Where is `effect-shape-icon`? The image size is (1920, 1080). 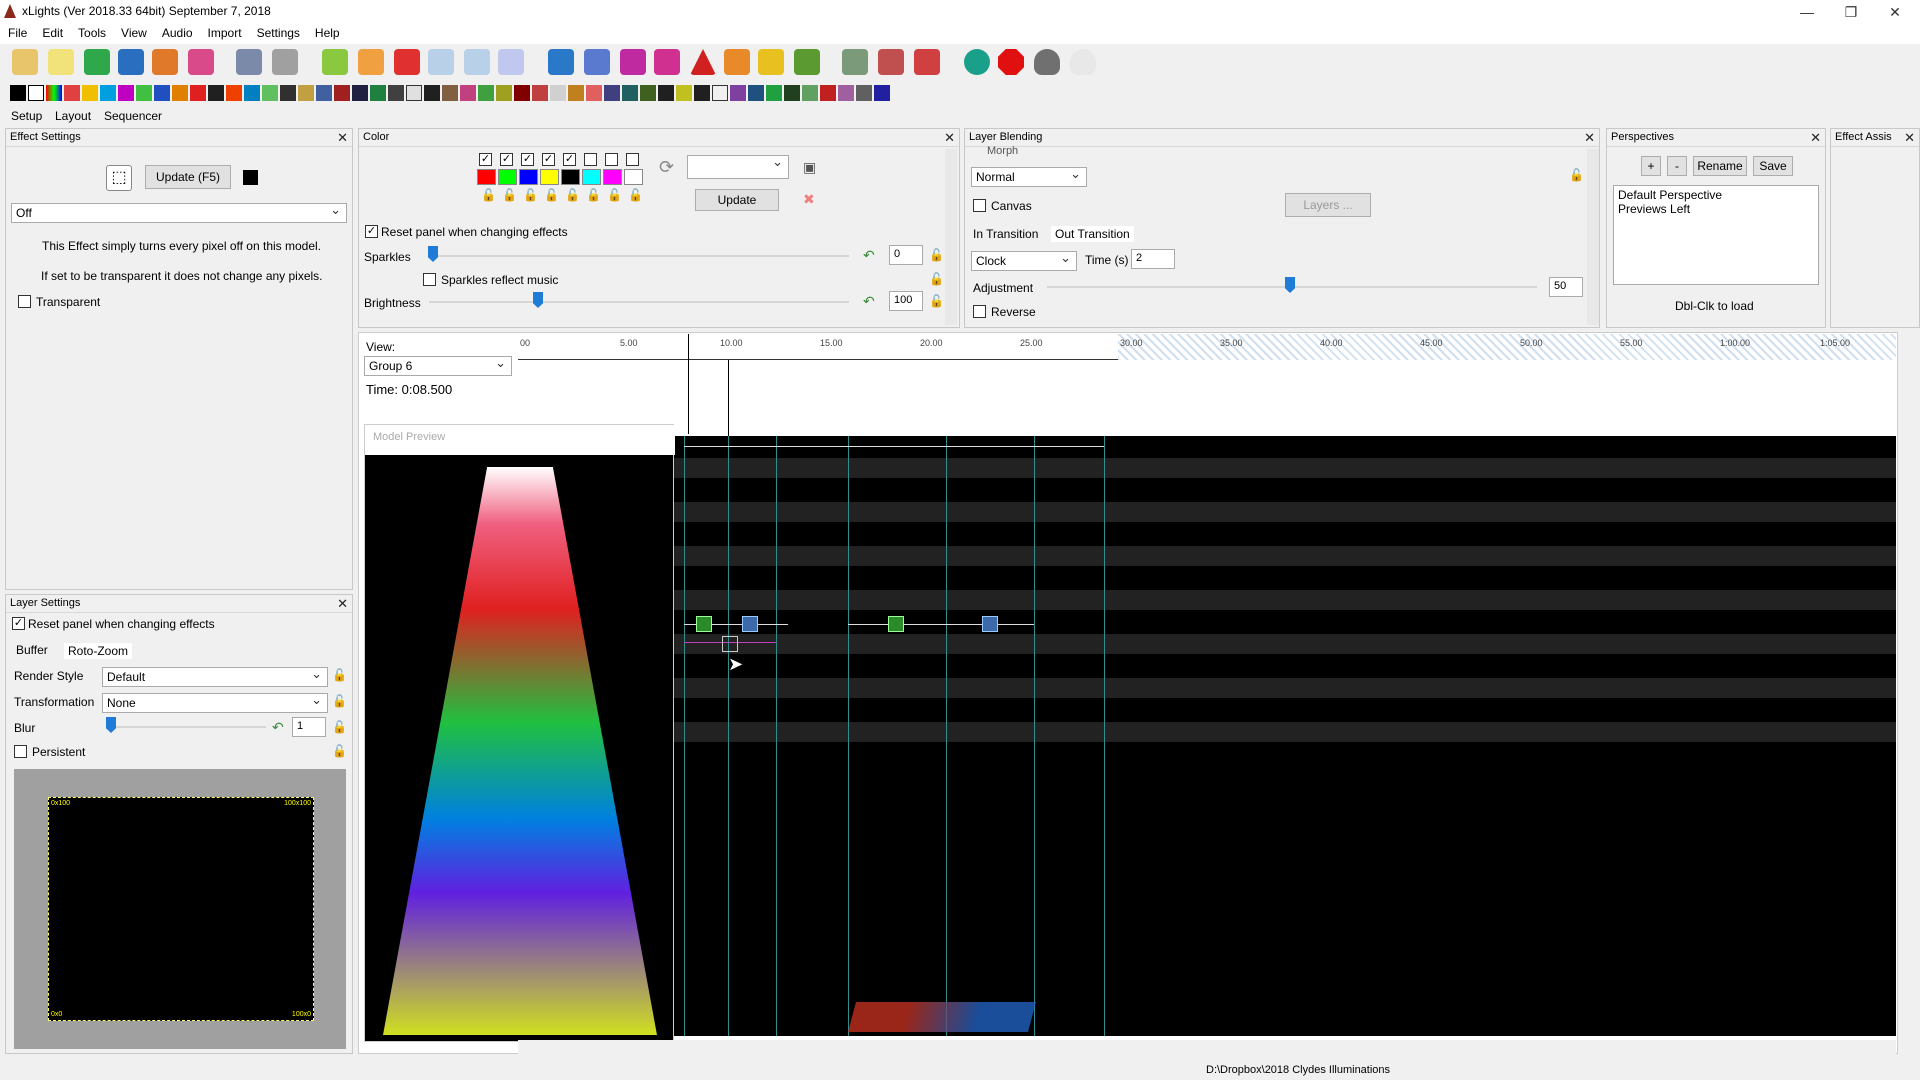
effect-shape-icon is located at coordinates (630, 93).